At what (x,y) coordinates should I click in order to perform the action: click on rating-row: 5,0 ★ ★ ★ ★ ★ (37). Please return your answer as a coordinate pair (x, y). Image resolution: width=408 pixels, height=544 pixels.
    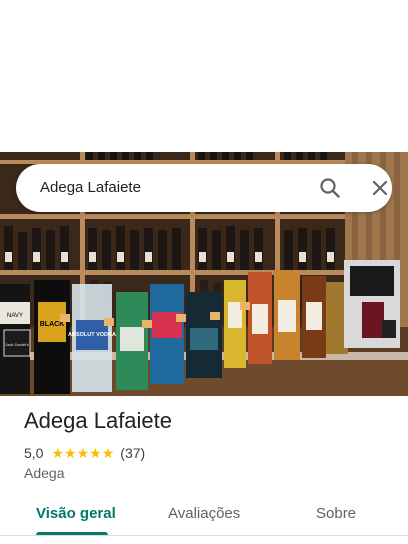
    Looking at the image, I should click on (84, 453).